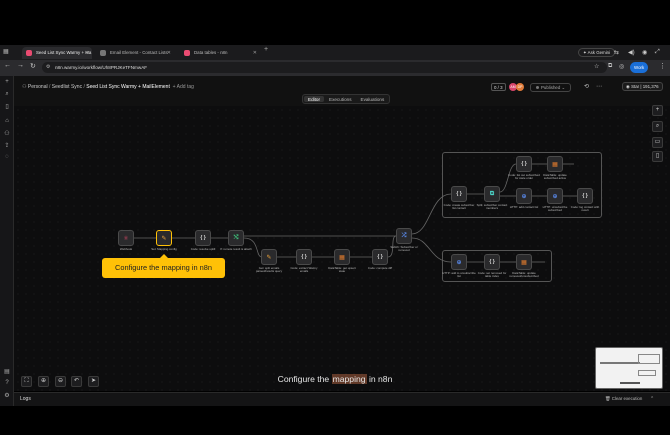 The width and height of the screenshot is (670, 435). What do you see at coordinates (126, 249) in the screenshot?
I see `node-label: Webhook` at bounding box center [126, 249].